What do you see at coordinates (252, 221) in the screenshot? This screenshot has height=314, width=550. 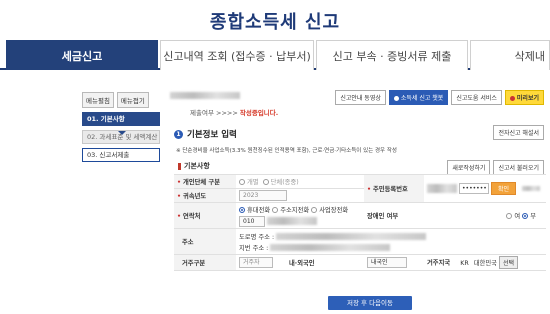 I see `phone-prefix-select: 010` at bounding box center [252, 221].